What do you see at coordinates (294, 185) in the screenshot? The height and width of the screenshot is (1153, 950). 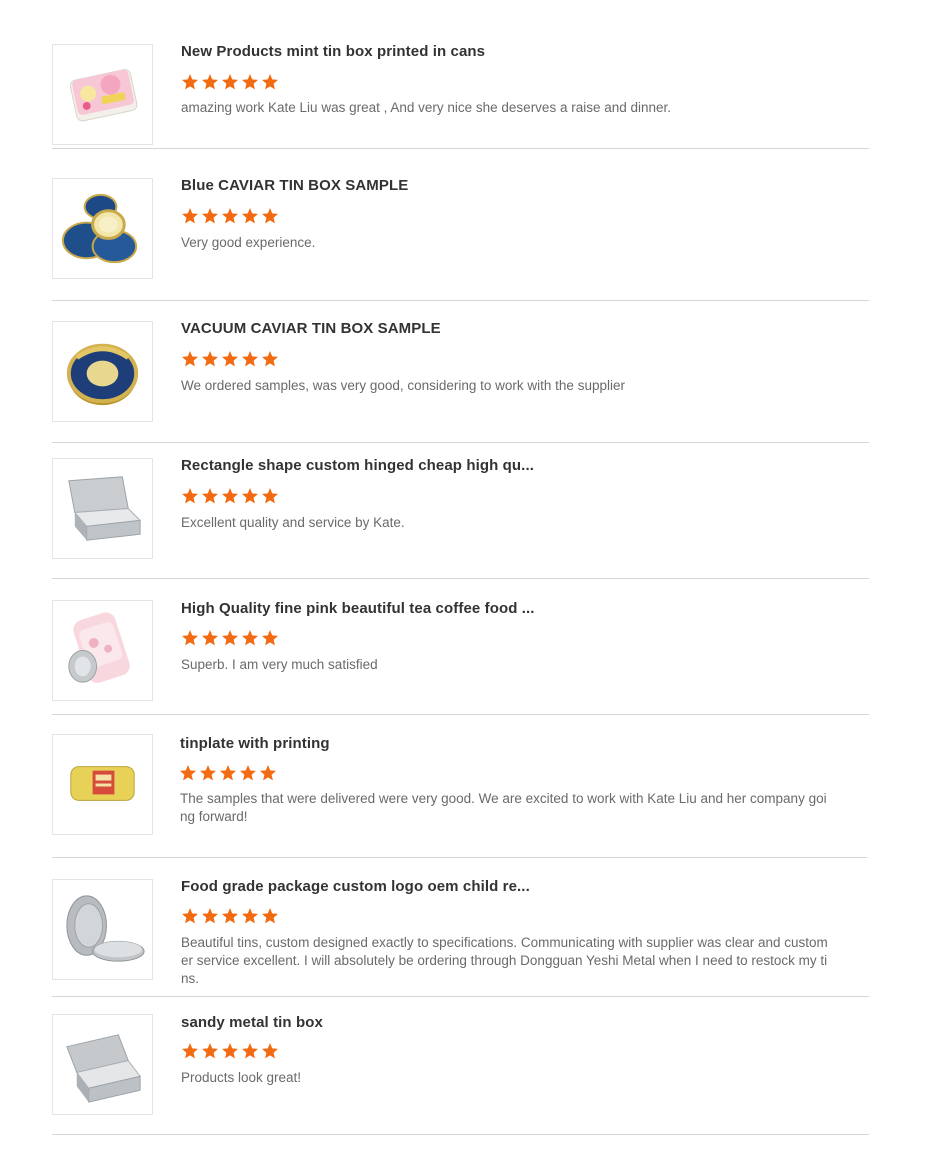 I see `product-title: Blue CAVIAR TIN BOX SAMPLE` at bounding box center [294, 185].